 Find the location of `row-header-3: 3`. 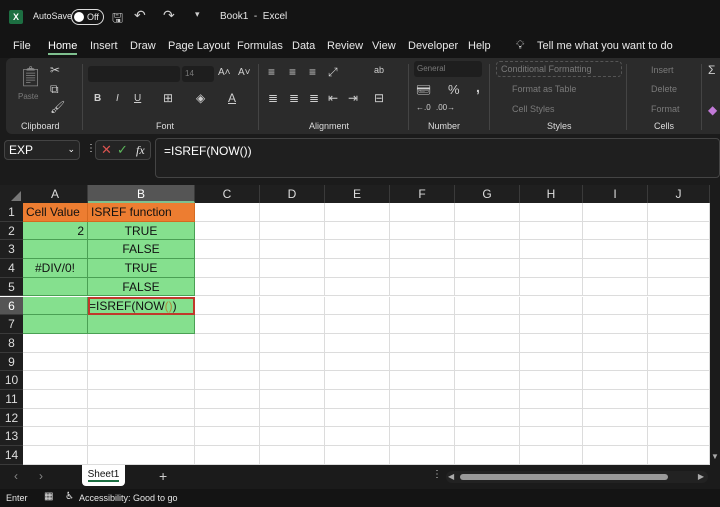

row-header-3: 3 is located at coordinates (11, 250).